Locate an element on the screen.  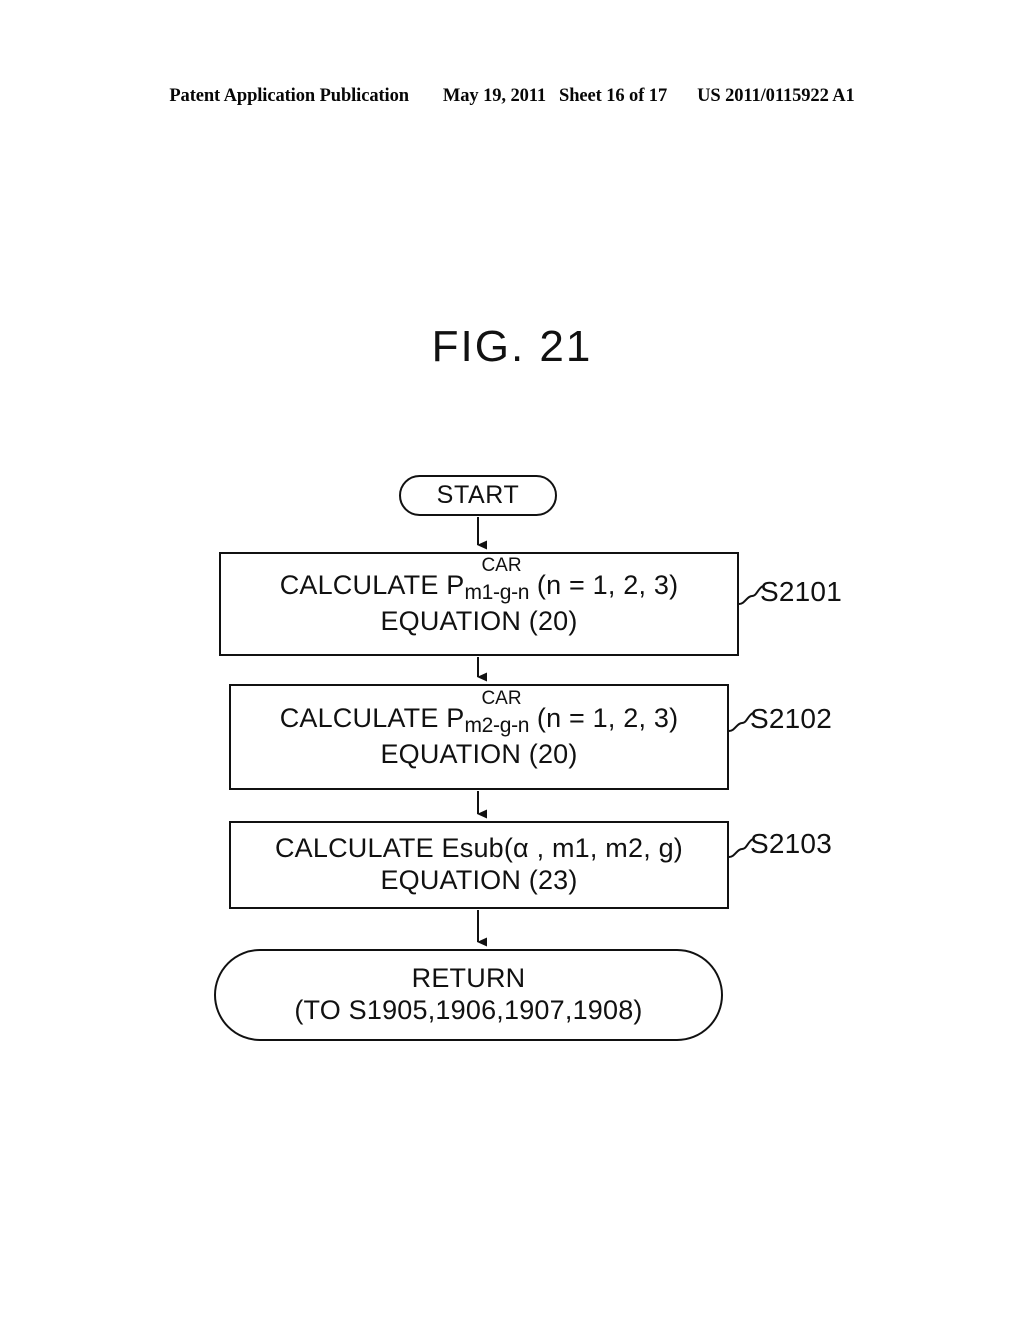
s2101-prefix: CALCULATE P is located at coordinates (372, 585).